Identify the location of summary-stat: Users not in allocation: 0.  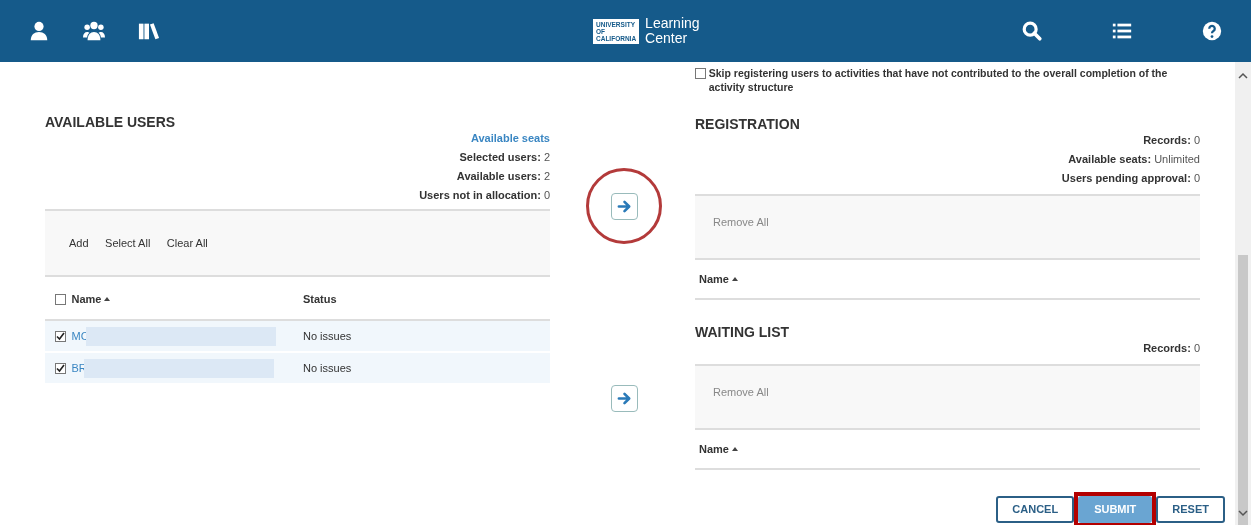
(484, 195).